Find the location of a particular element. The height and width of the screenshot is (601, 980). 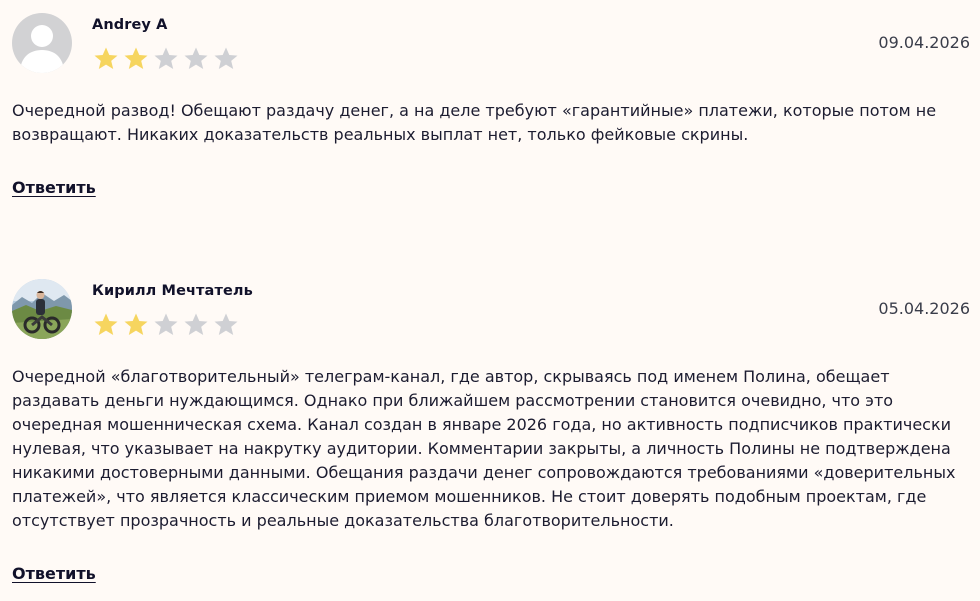

review-author: Andrey A is located at coordinates (130, 25).